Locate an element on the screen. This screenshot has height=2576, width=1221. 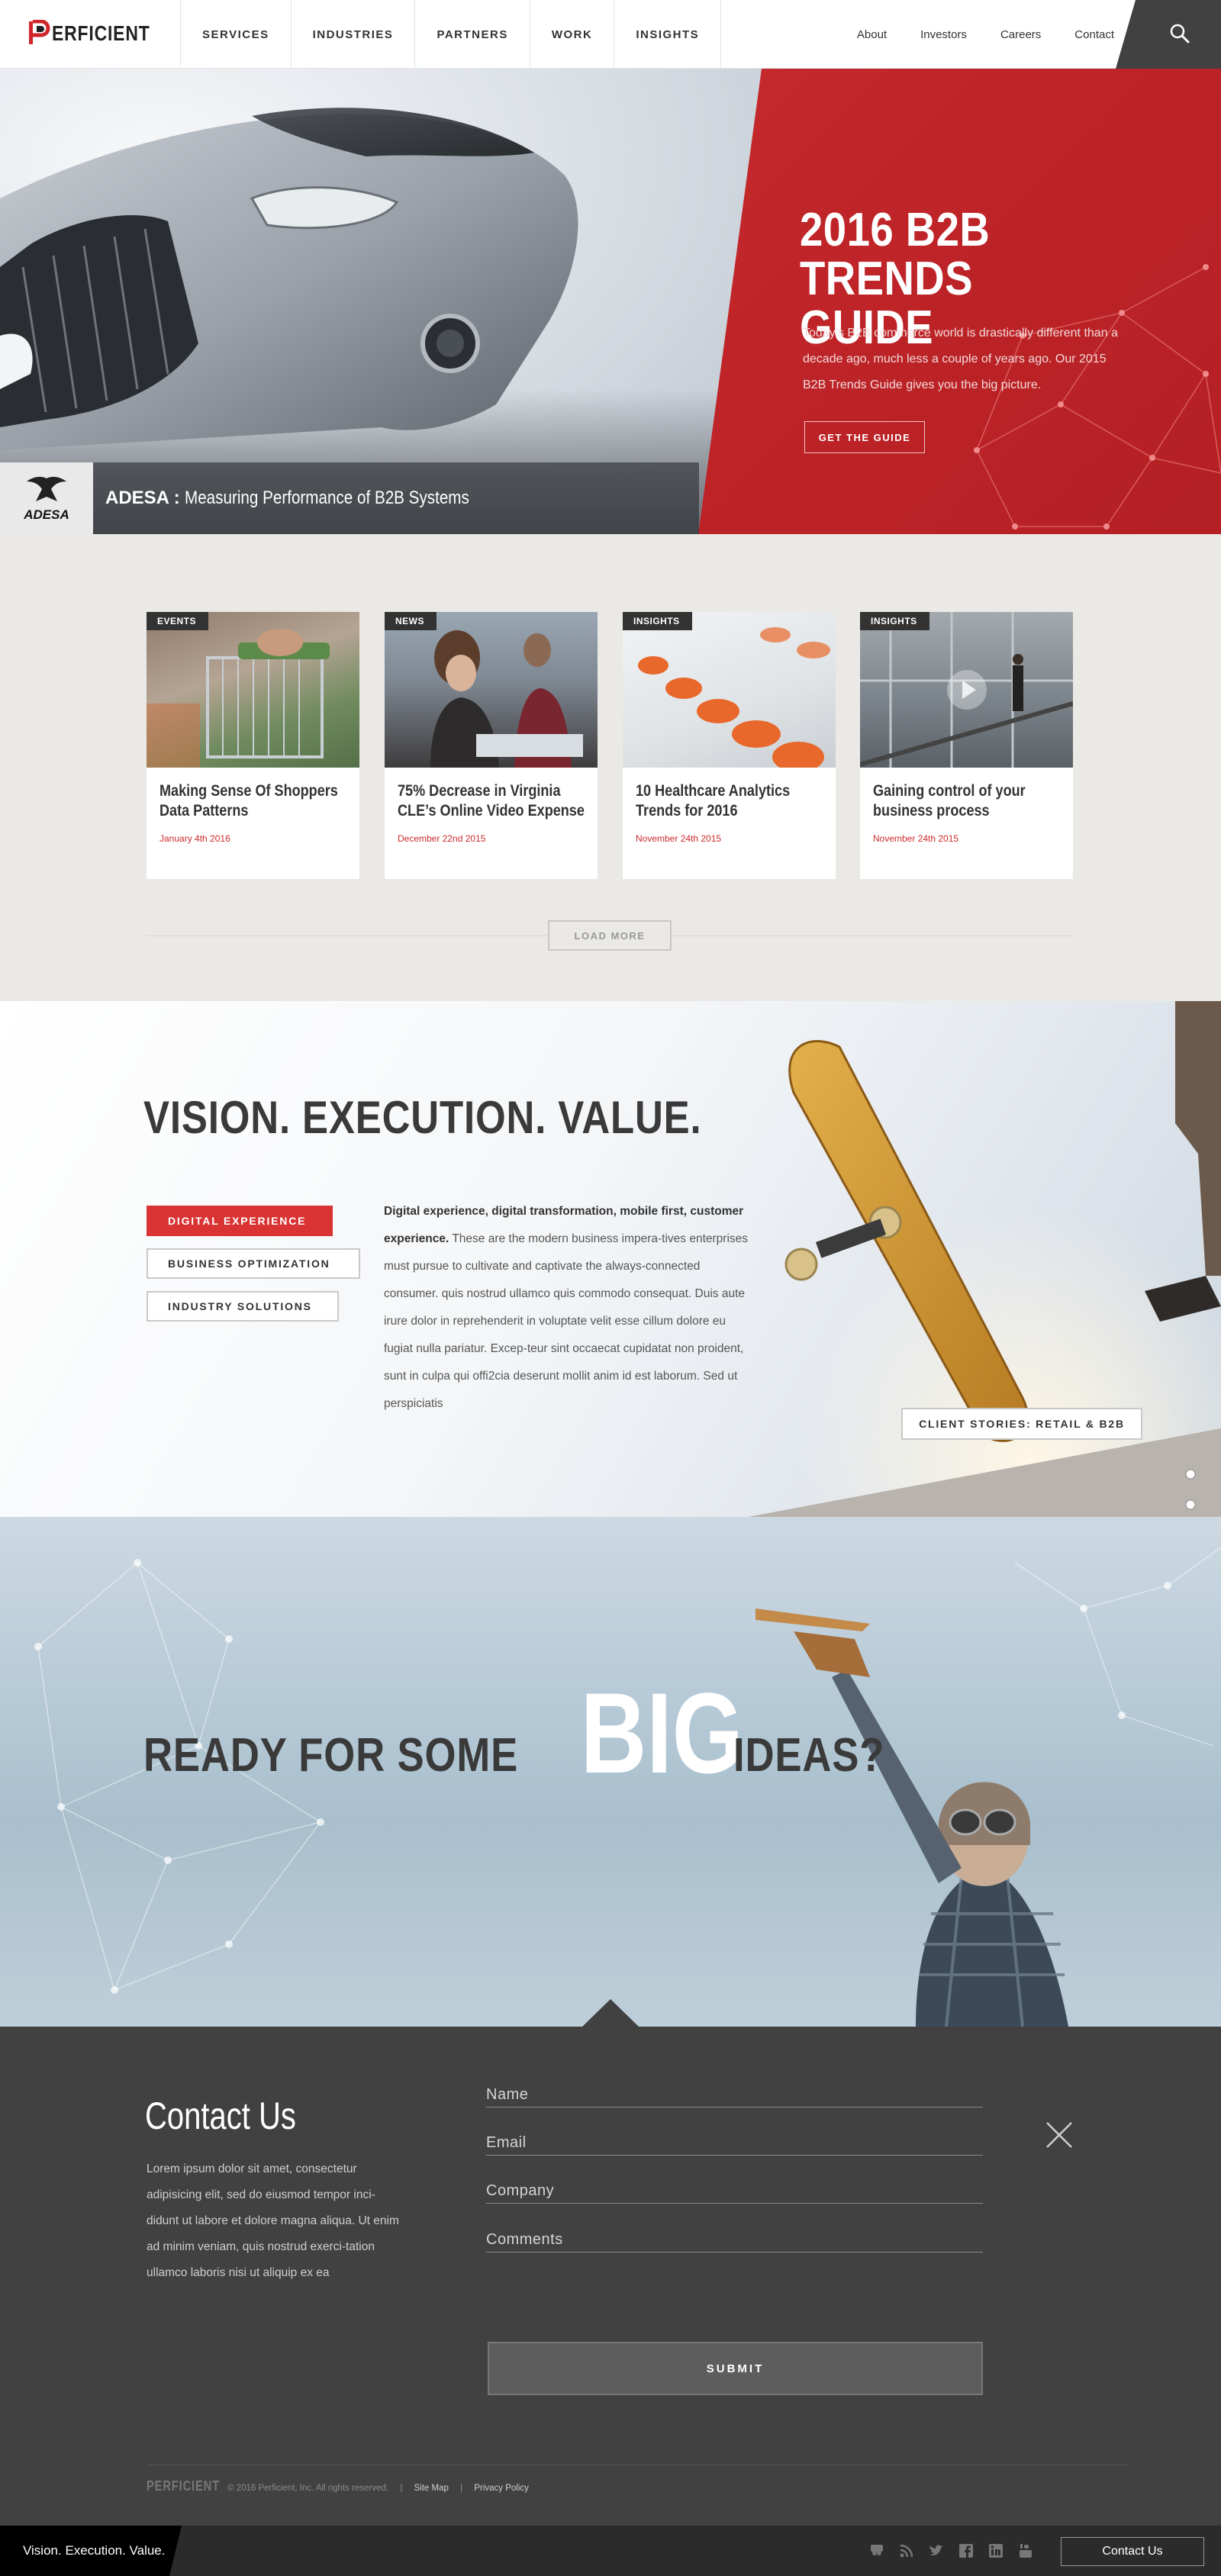
social-links is located at coordinates (958, 2550).